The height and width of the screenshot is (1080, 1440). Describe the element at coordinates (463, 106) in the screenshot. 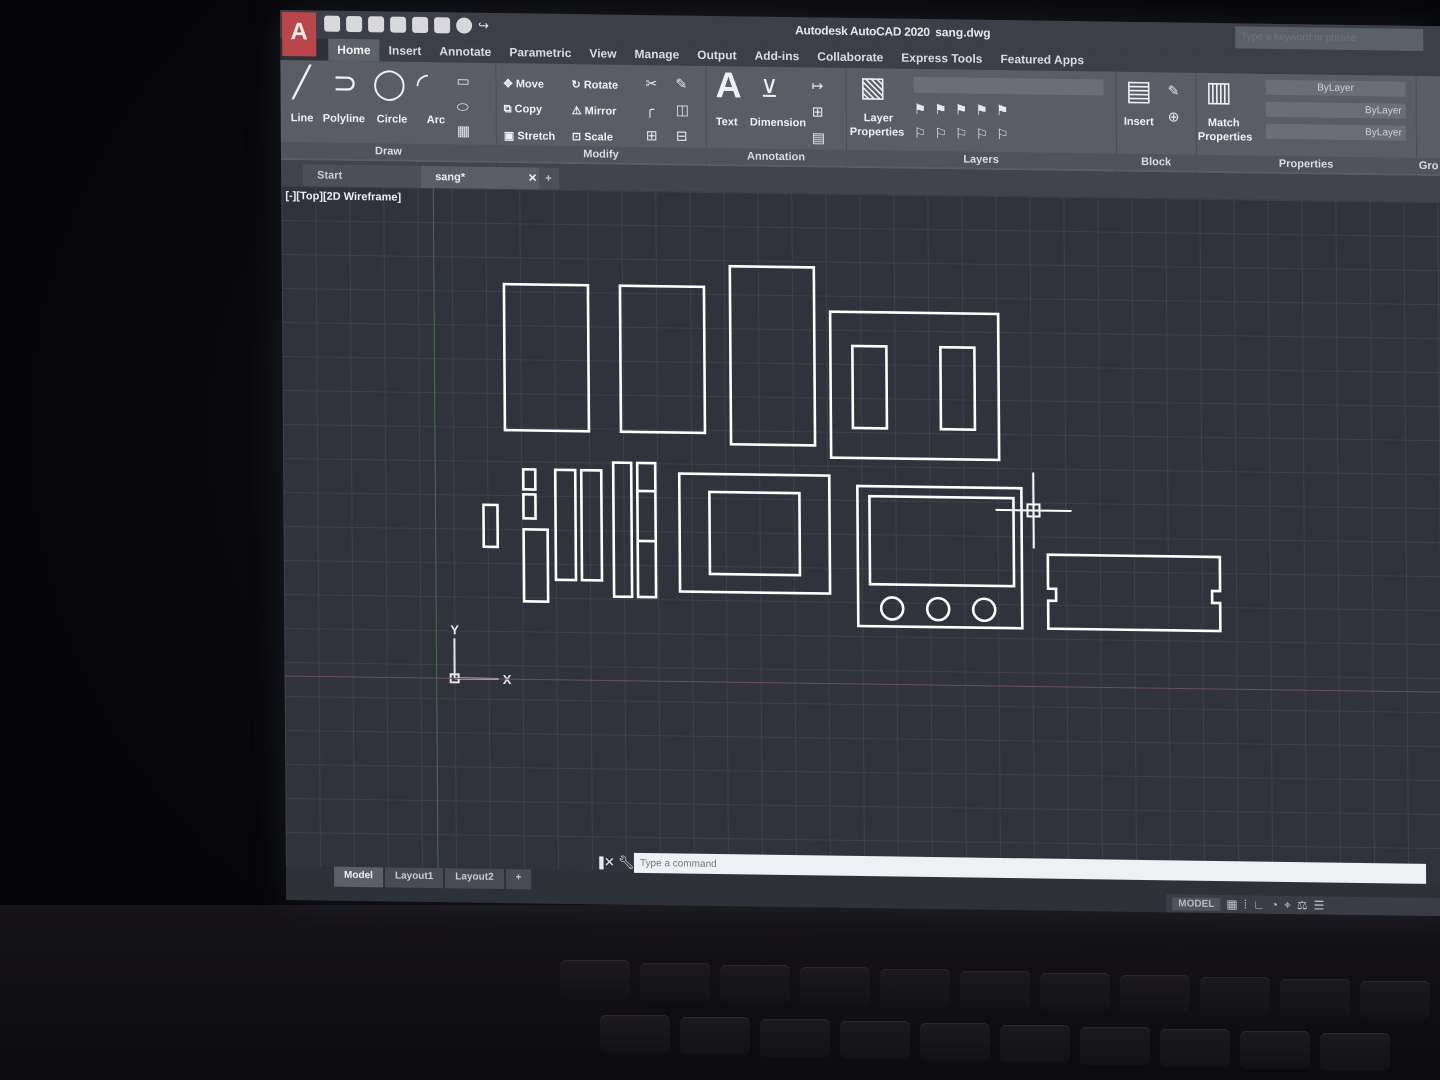

I see `ellipse-icon: ⬭` at that location.